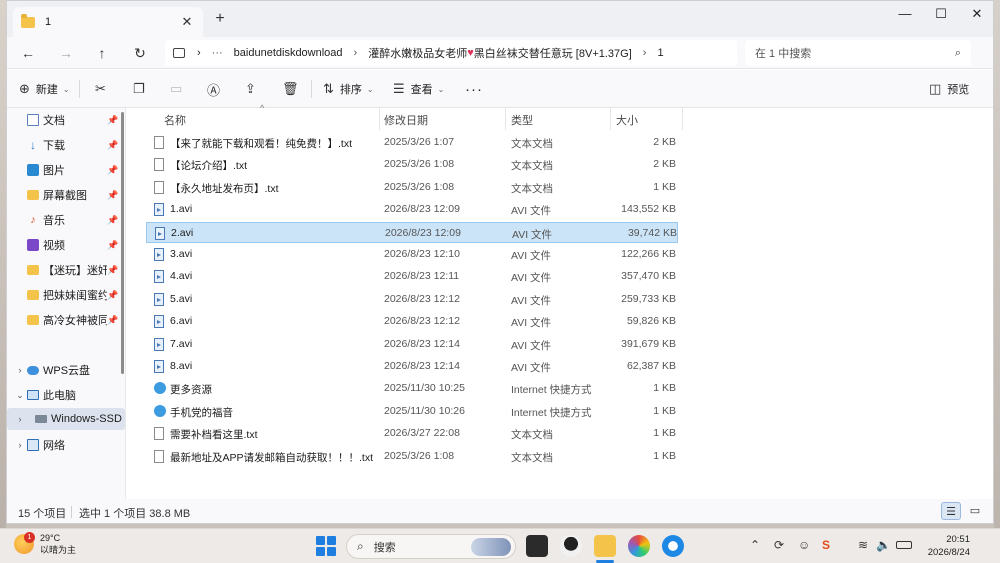 This screenshot has height=563, width=1000. Describe the element at coordinates (66, 320) in the screenshot. I see `sidebar-item-folder: 高冷女神被同 📌` at that location.